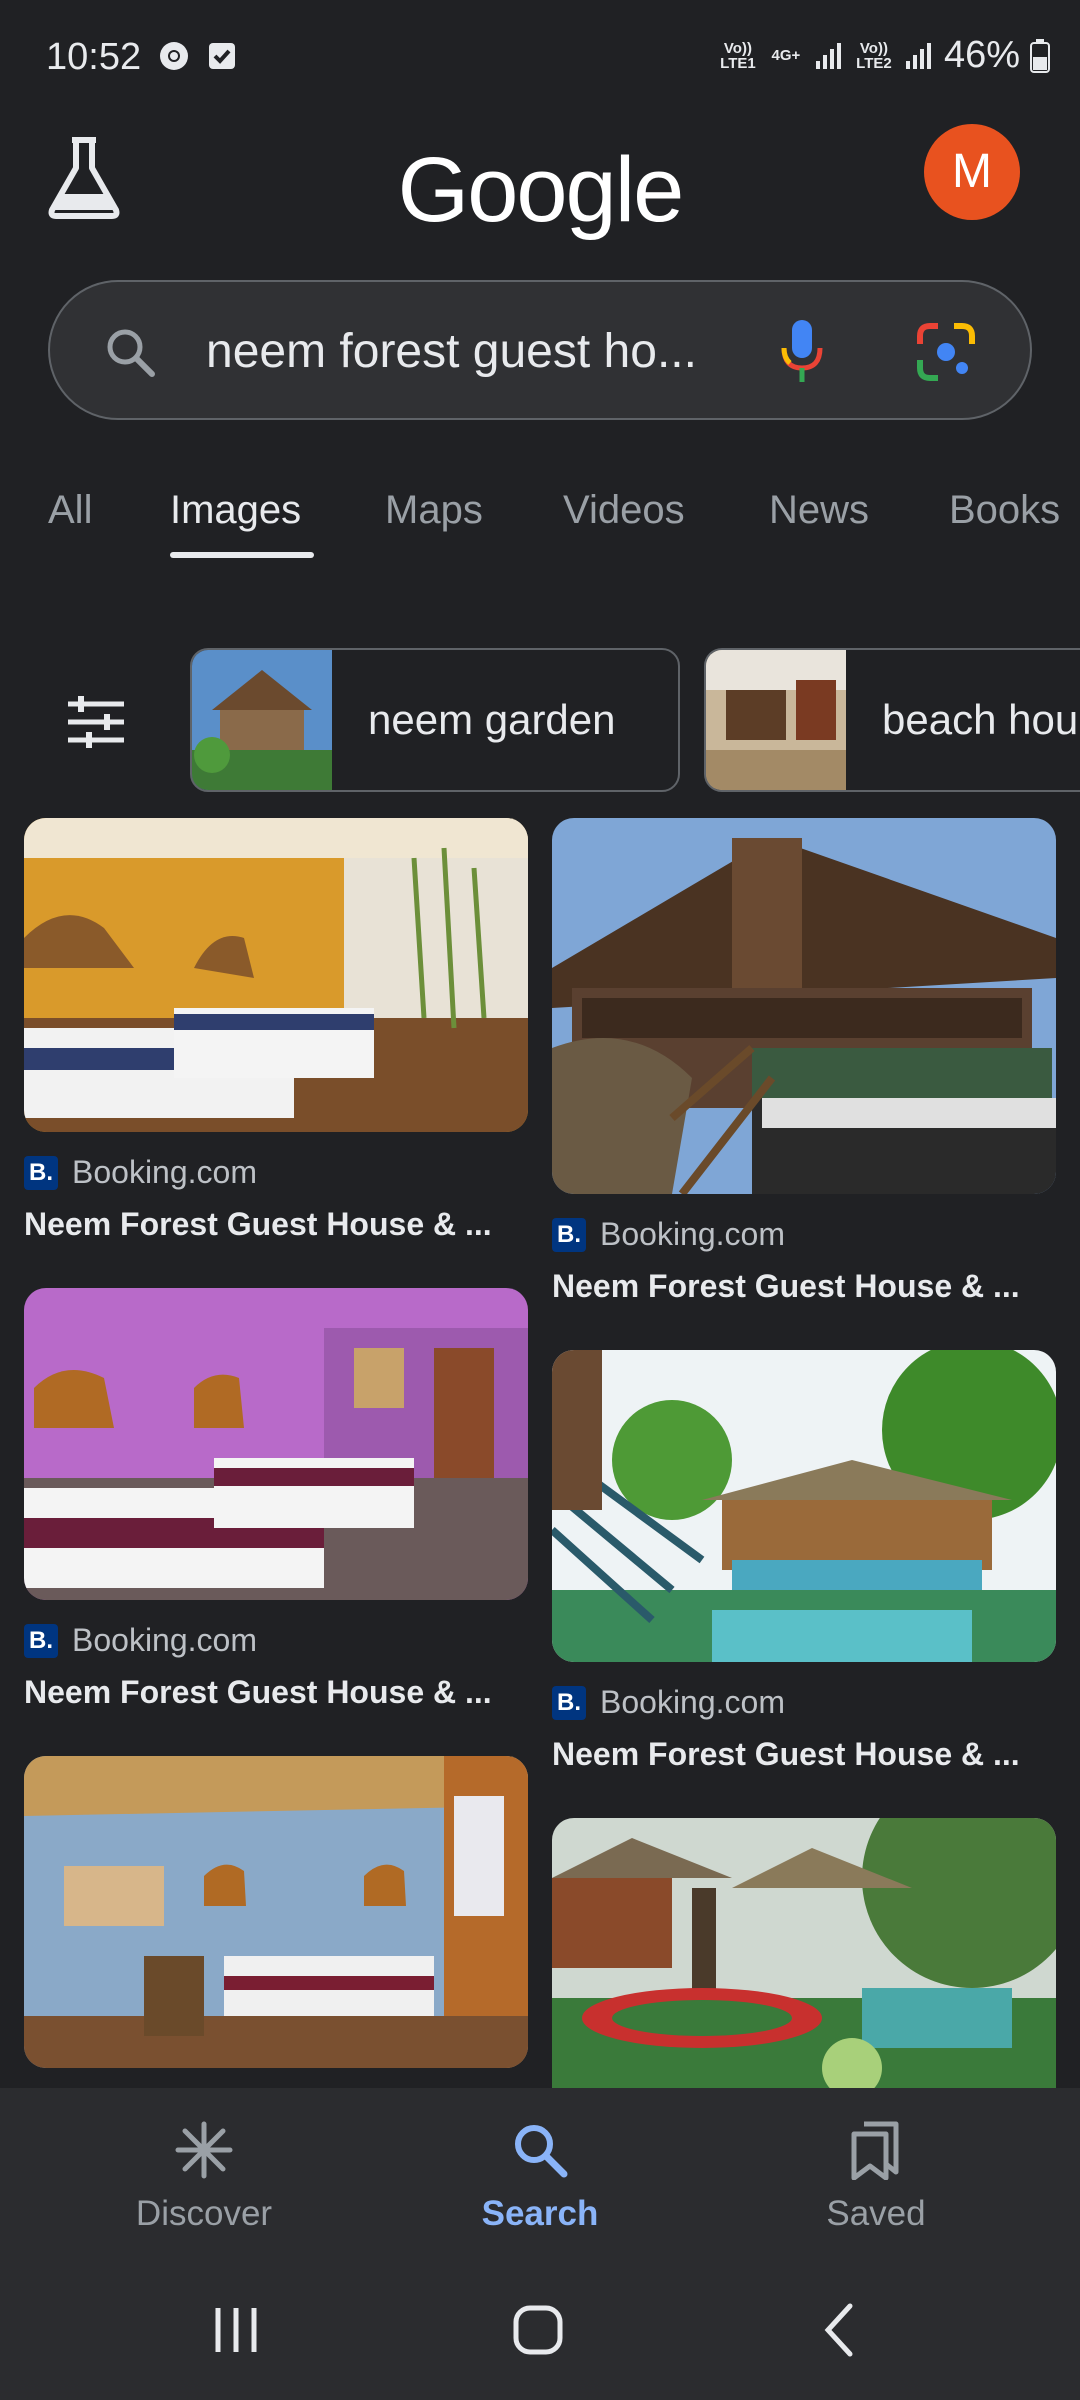  What do you see at coordinates (828, 55) in the screenshot?
I see `signal-icon` at bounding box center [828, 55].